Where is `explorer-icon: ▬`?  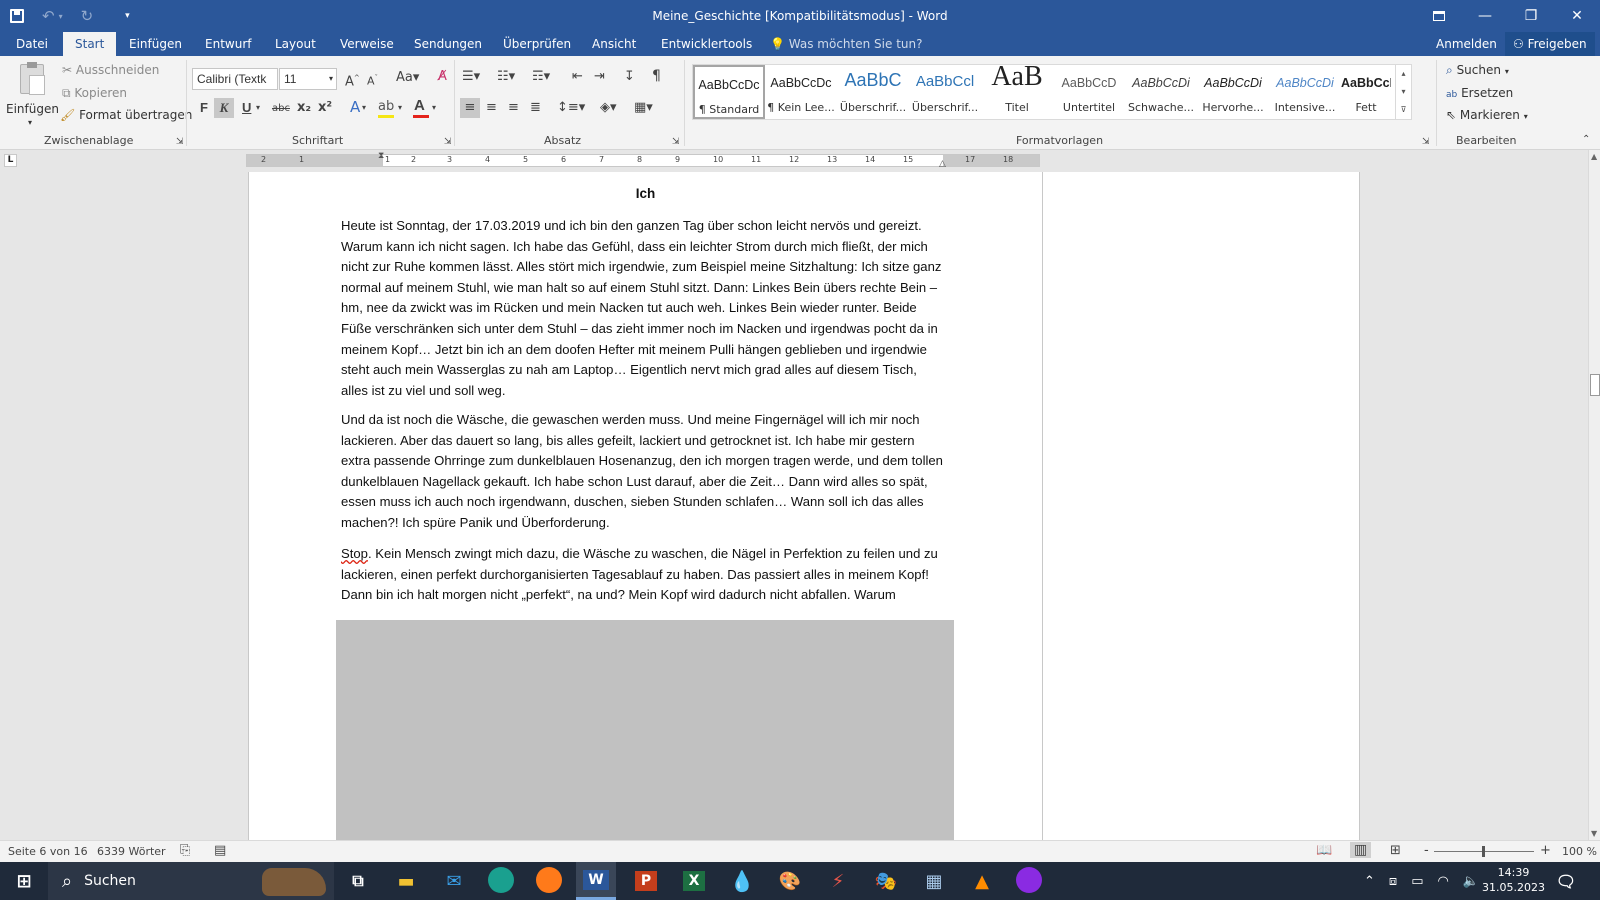 explorer-icon: ▬ is located at coordinates (406, 881).